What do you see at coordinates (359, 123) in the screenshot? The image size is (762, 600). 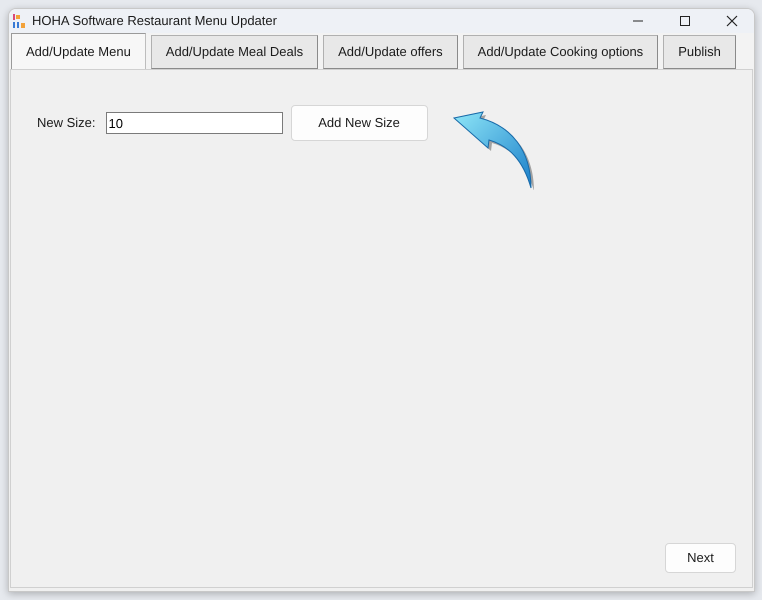 I see `add-size-button: Add New Size` at bounding box center [359, 123].